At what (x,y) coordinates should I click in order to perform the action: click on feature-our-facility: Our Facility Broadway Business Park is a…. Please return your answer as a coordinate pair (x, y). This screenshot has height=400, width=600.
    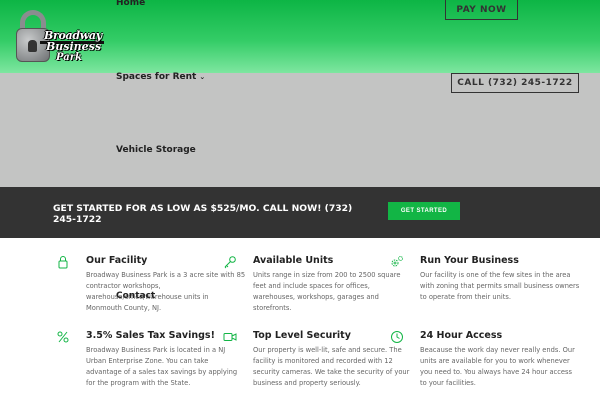
    Looking at the image, I should click on (152, 284).